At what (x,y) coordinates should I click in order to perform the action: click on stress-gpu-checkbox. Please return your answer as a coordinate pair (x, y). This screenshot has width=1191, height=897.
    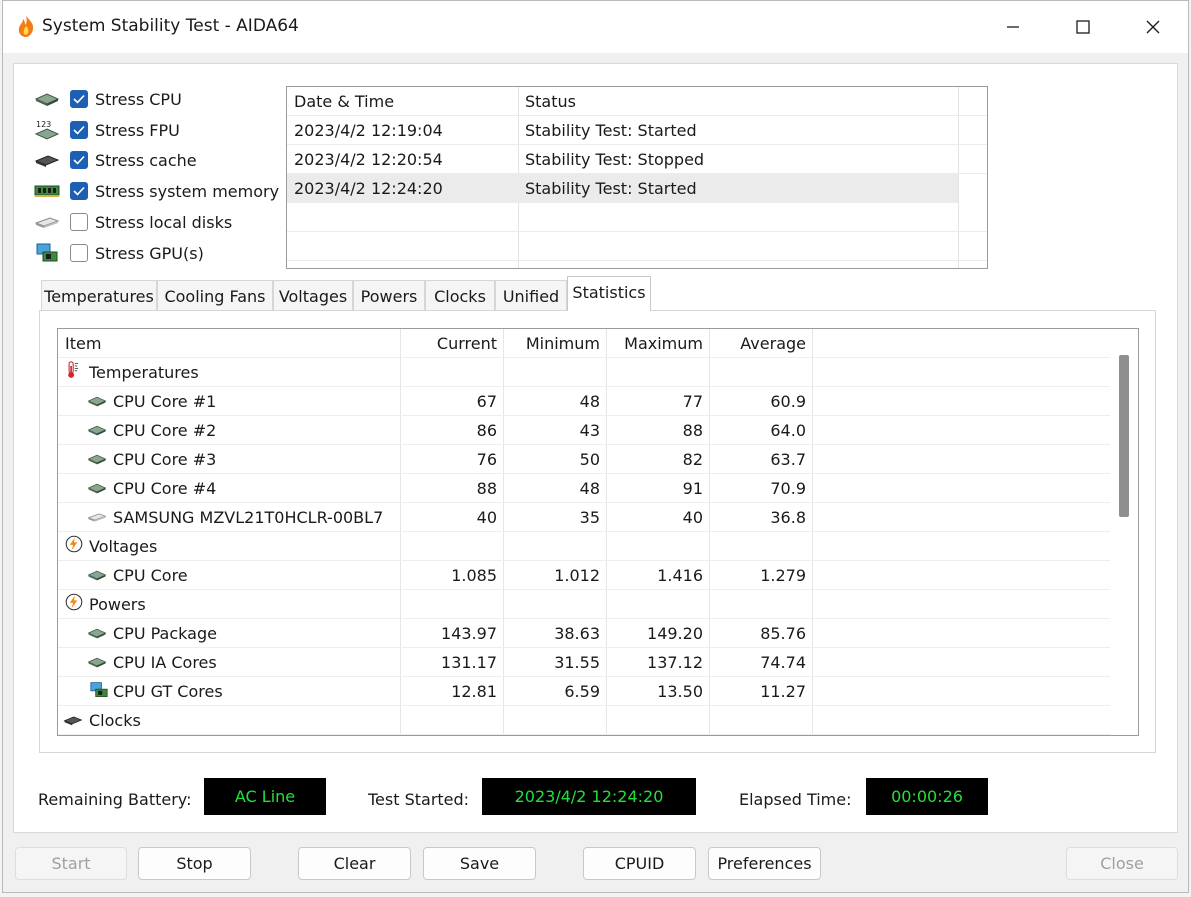
    Looking at the image, I should click on (79, 253).